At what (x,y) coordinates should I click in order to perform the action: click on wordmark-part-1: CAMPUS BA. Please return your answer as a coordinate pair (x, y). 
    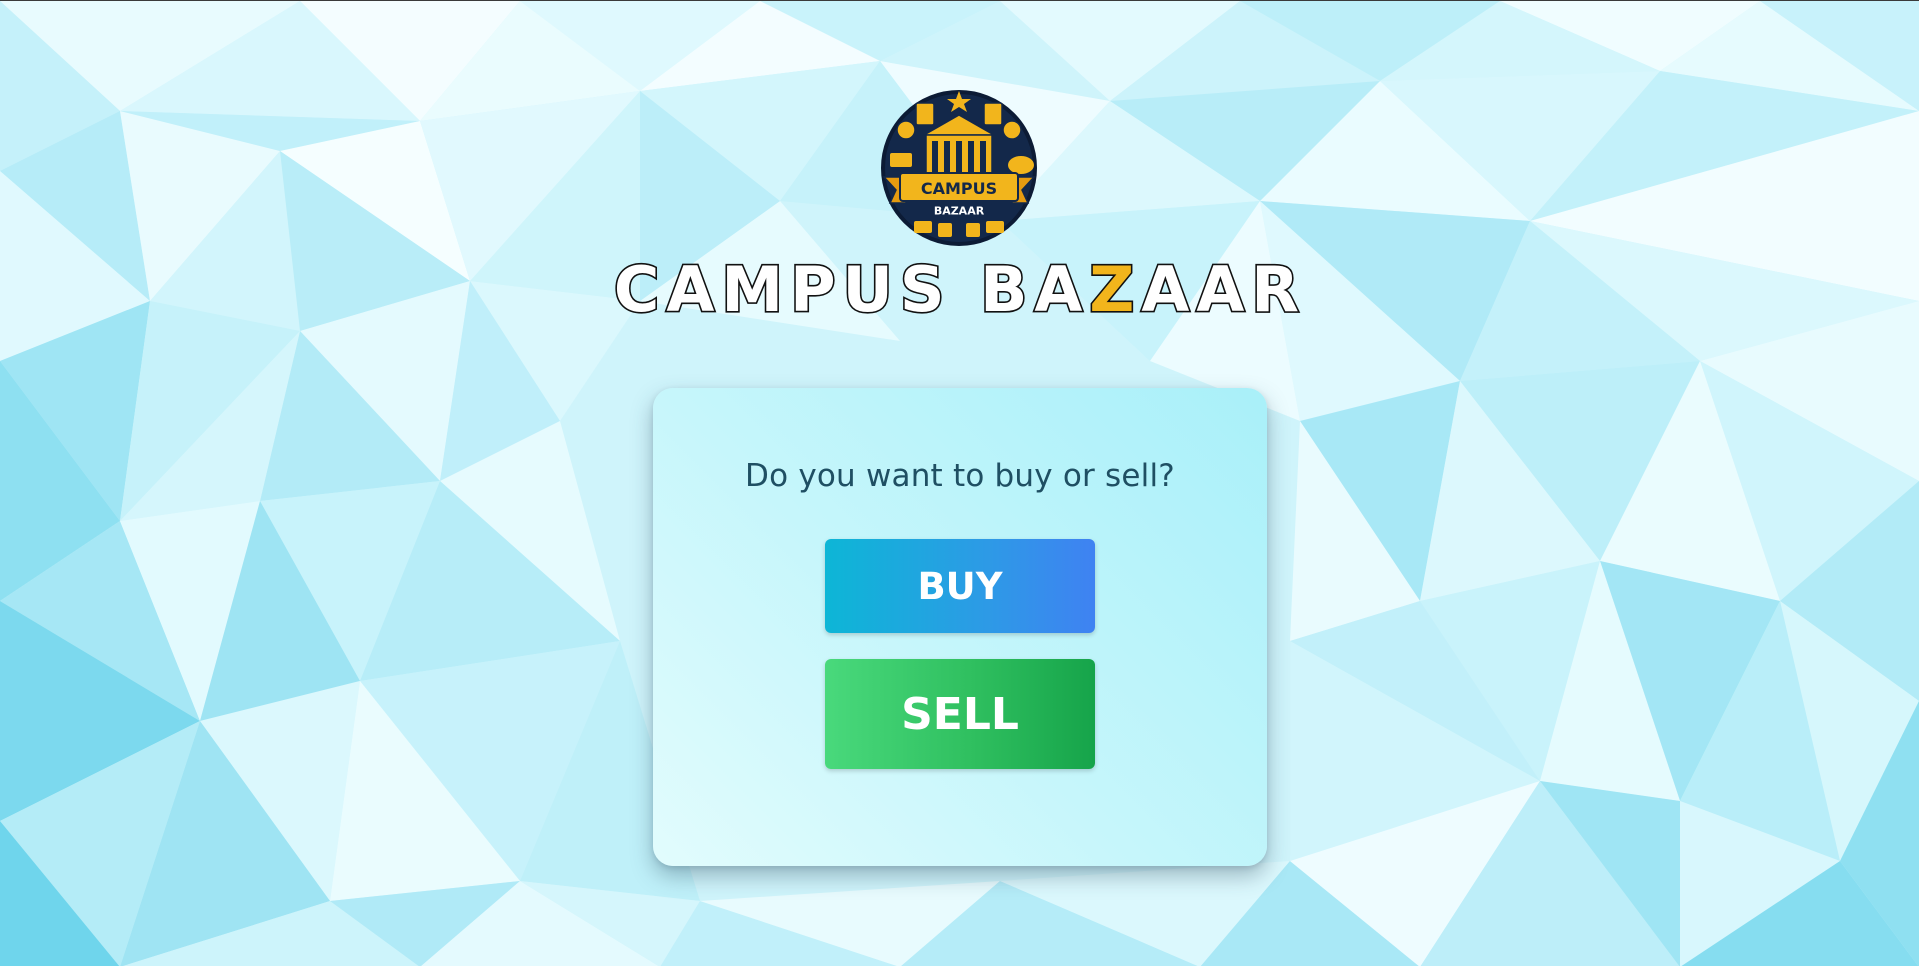
    Looking at the image, I should click on (851, 290).